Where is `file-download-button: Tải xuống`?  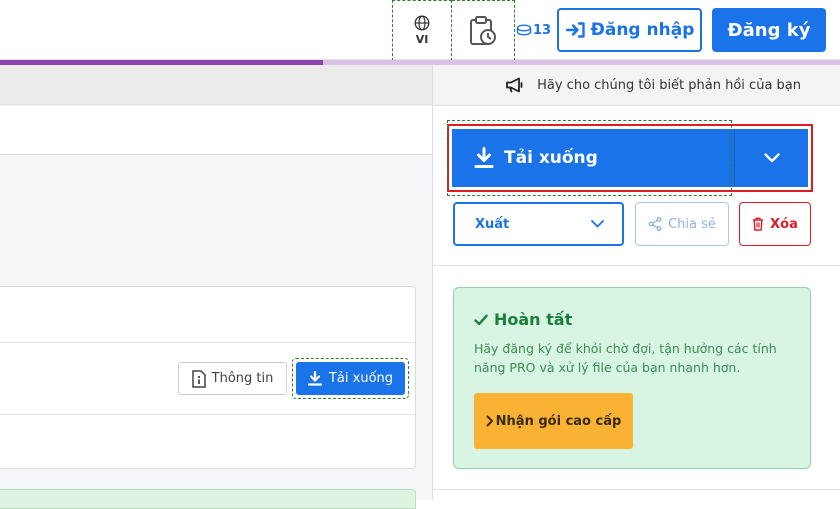 file-download-button: Tải xuống is located at coordinates (350, 378).